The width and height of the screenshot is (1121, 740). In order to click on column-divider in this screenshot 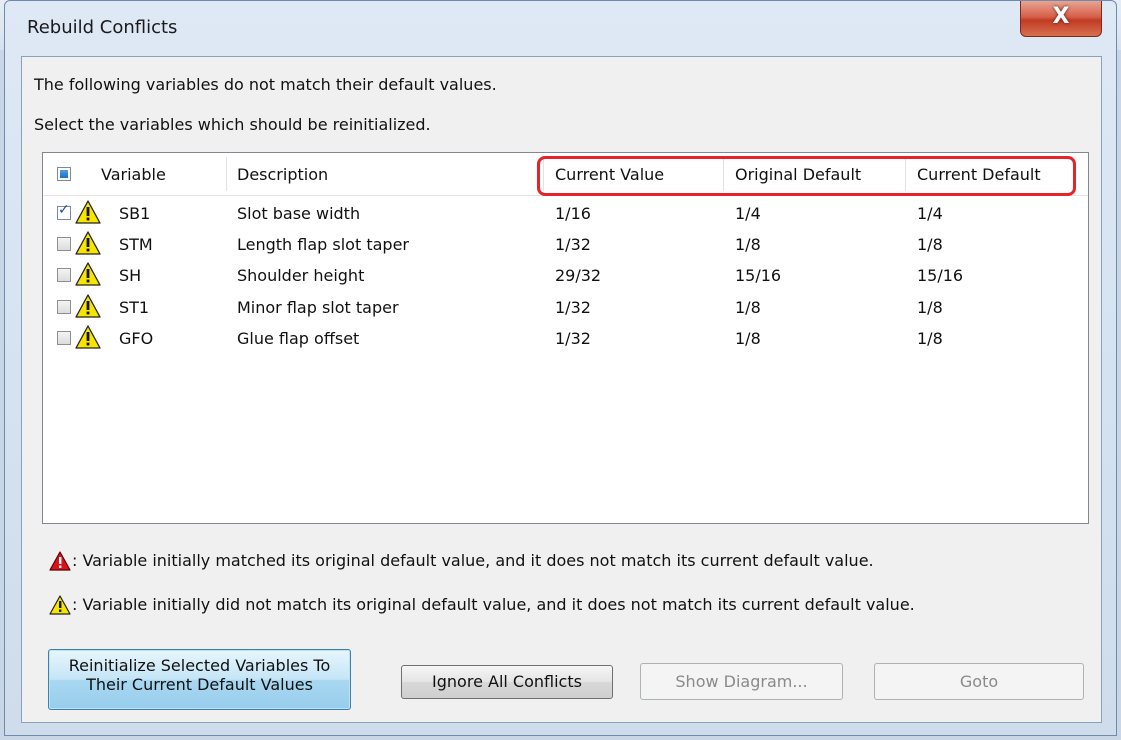, I will do `click(226, 174)`.